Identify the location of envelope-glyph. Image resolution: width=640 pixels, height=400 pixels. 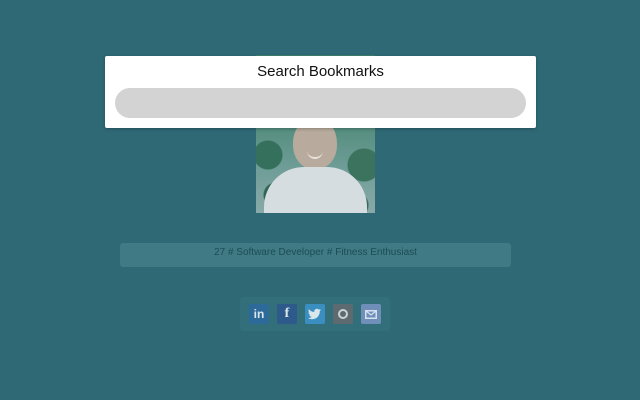
(371, 314).